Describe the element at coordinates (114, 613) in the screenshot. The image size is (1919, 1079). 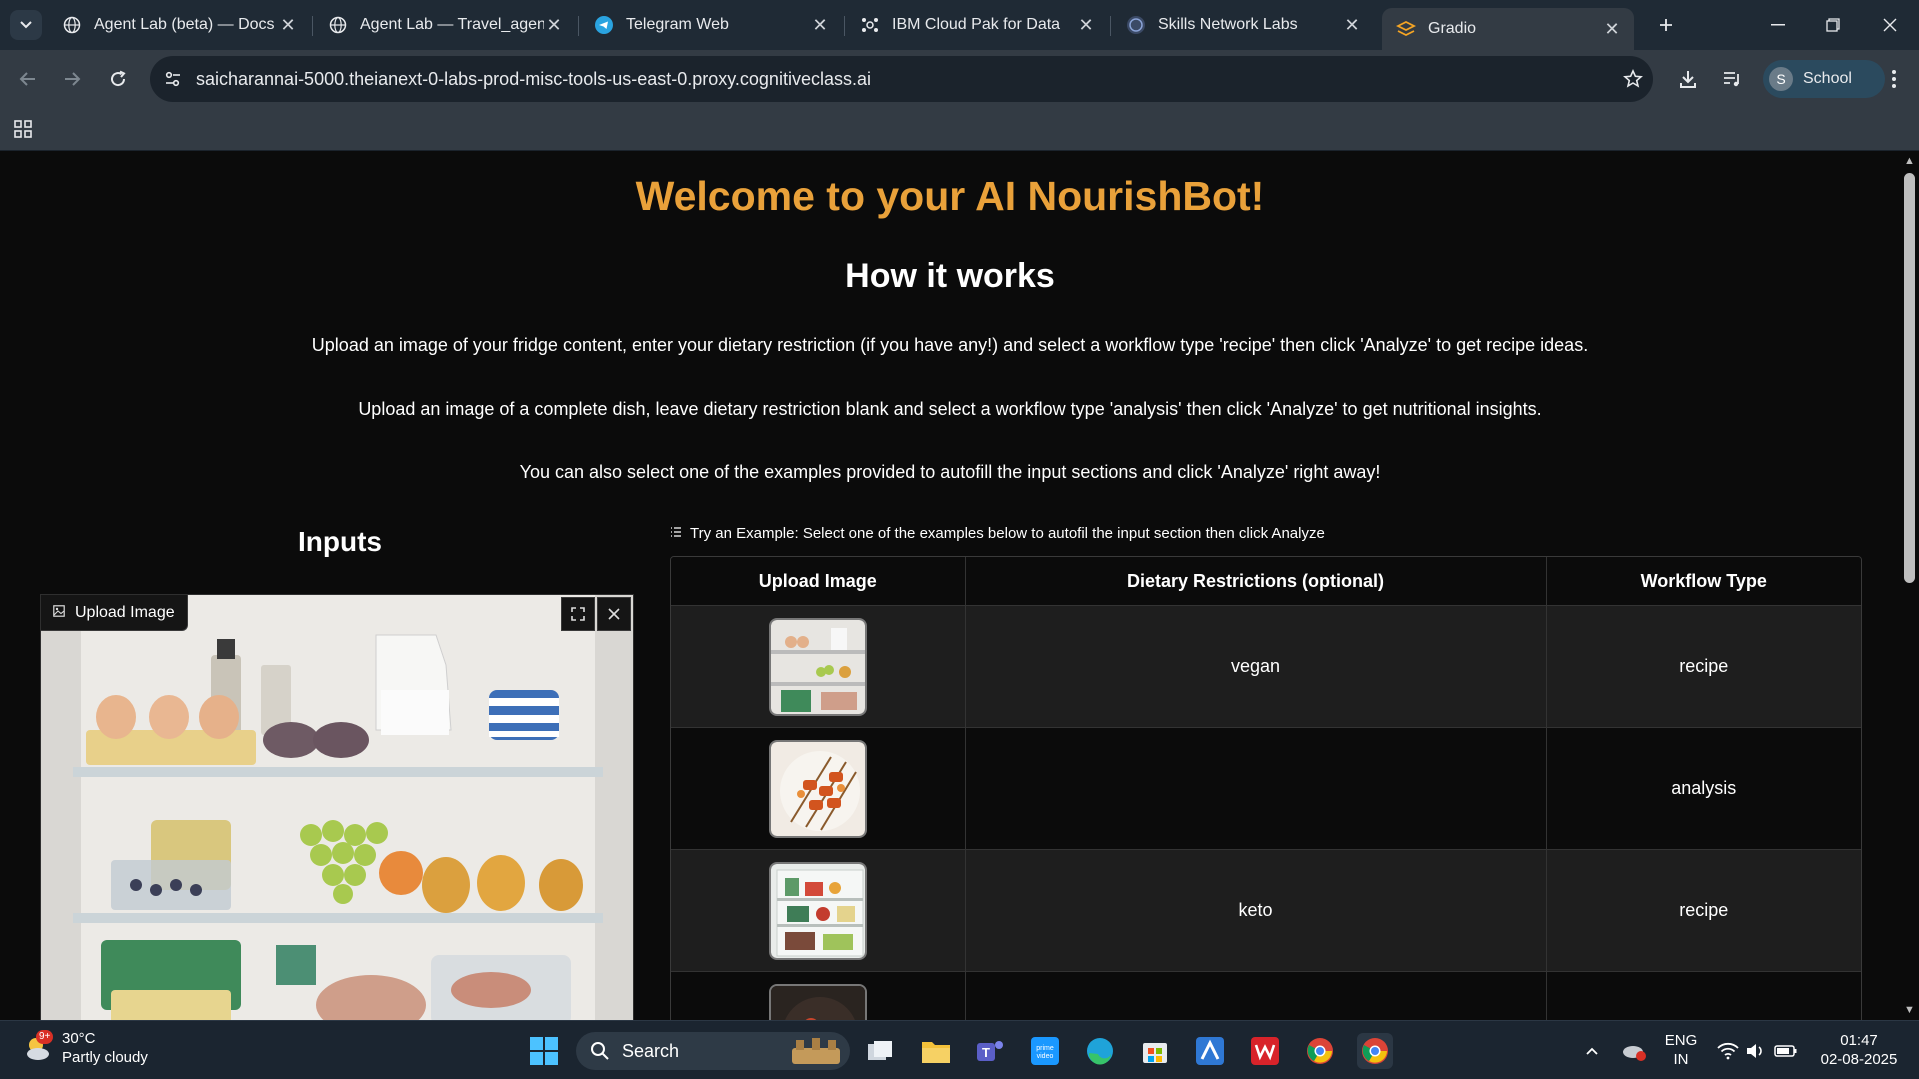
I see `upload-image-label: Upload Image` at that location.